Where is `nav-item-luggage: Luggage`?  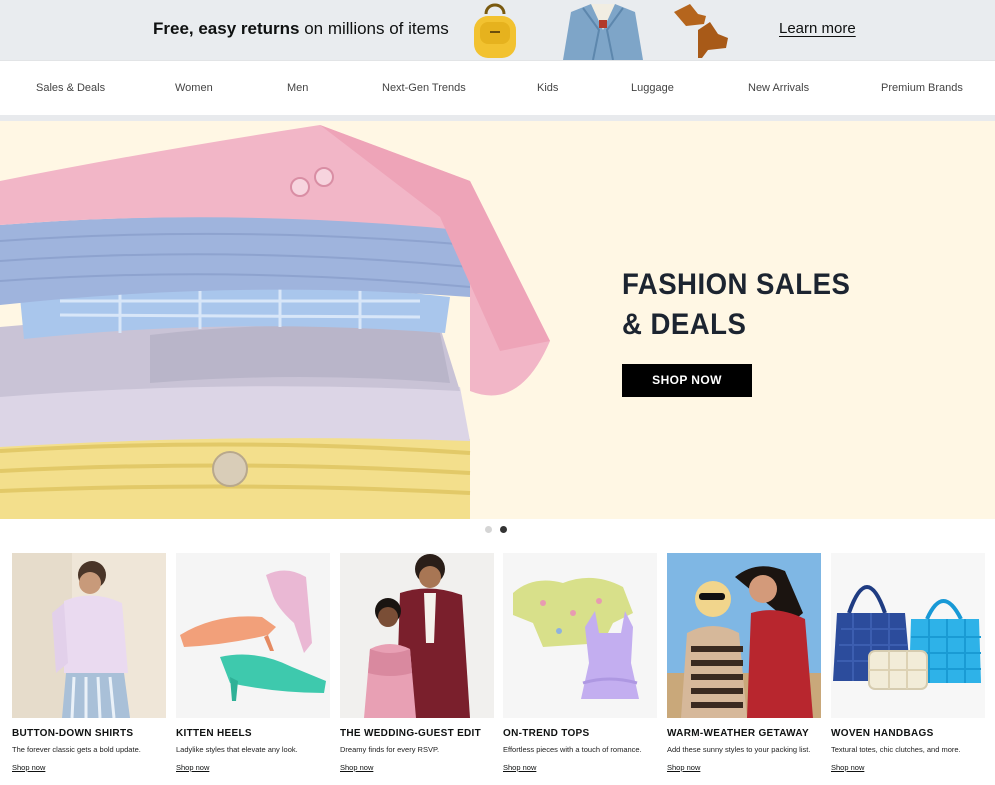 nav-item-luggage: Luggage is located at coordinates (652, 88).